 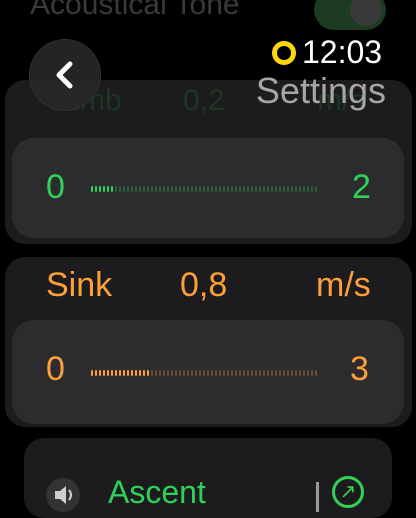 I want to click on acoustical-tone-toggle, so click(x=350, y=15).